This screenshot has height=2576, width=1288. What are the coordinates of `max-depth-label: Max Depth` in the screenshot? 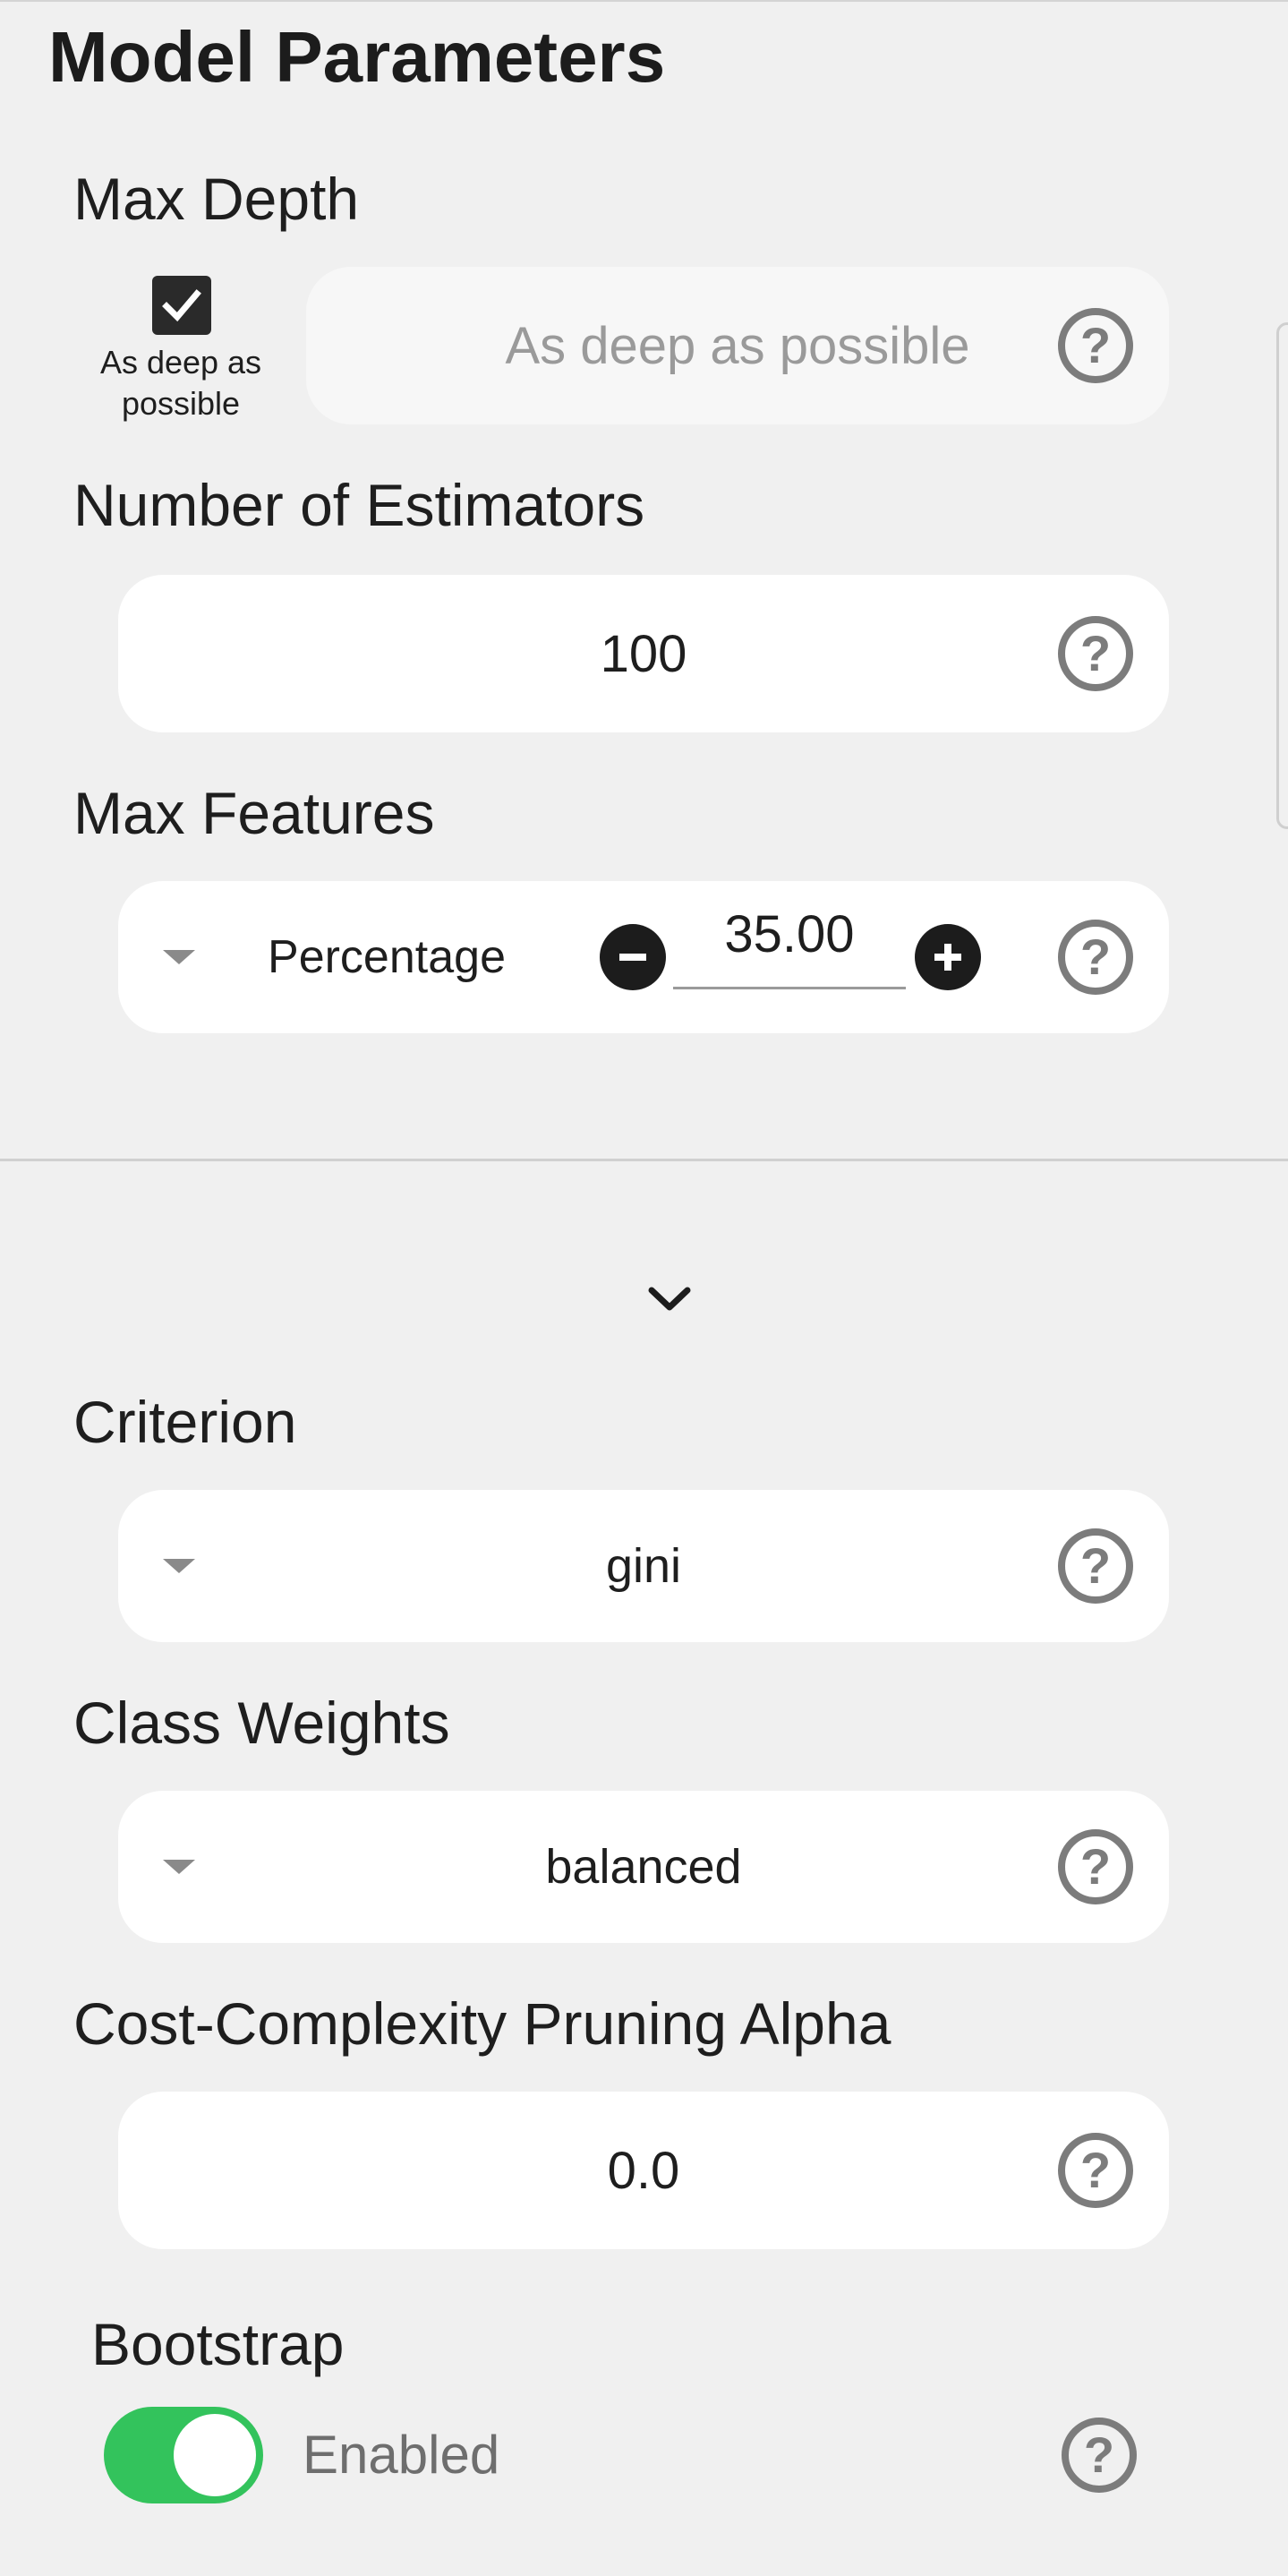 It's located at (216, 199).